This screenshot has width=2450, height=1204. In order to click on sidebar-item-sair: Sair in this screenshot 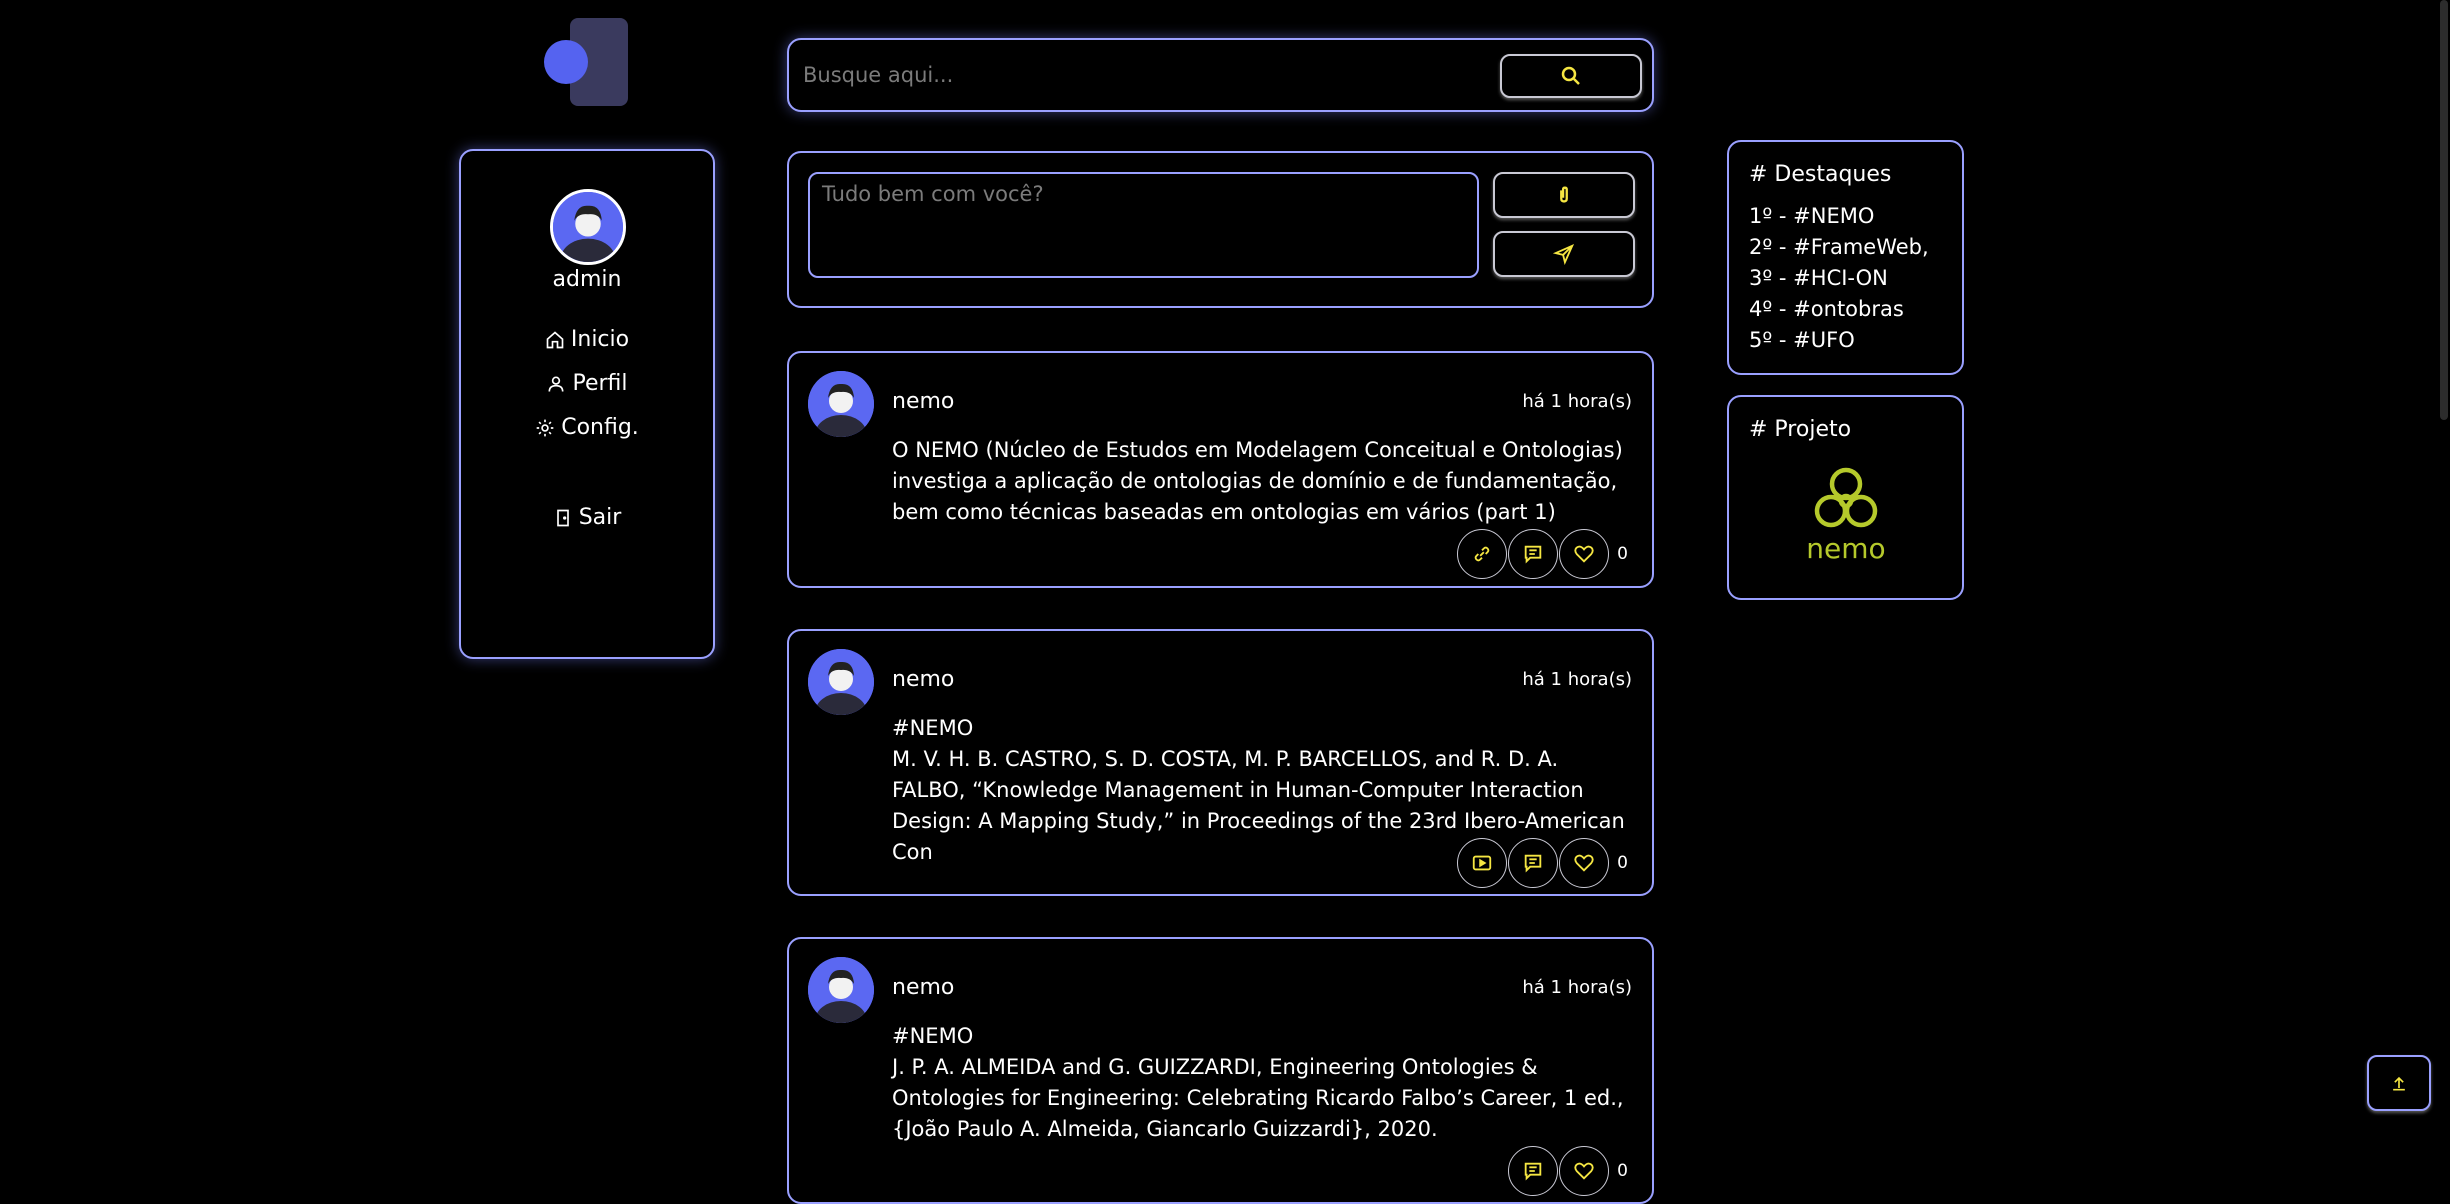, I will do `click(587, 517)`.